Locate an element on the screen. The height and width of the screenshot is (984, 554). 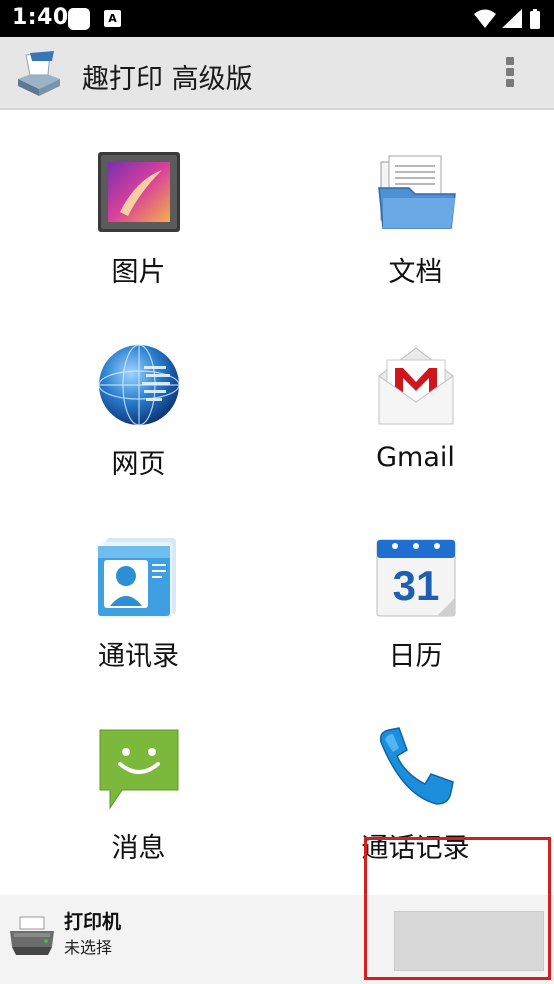
grid-item-label: 文档 is located at coordinates (415, 272).